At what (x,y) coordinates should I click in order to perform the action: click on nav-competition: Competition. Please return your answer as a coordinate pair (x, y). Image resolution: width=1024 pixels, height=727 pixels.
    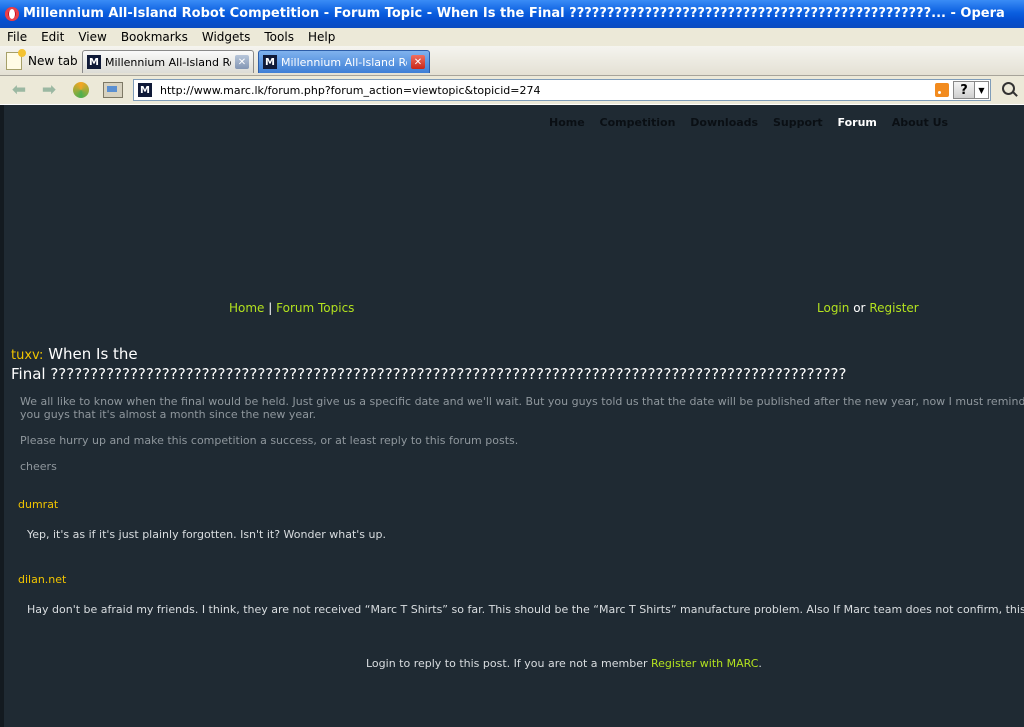
    Looking at the image, I should click on (638, 122).